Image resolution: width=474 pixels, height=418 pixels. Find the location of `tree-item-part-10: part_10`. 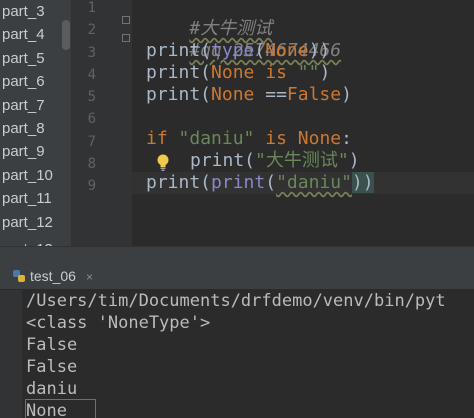

tree-item-part-10: part_10 is located at coordinates (30, 175).